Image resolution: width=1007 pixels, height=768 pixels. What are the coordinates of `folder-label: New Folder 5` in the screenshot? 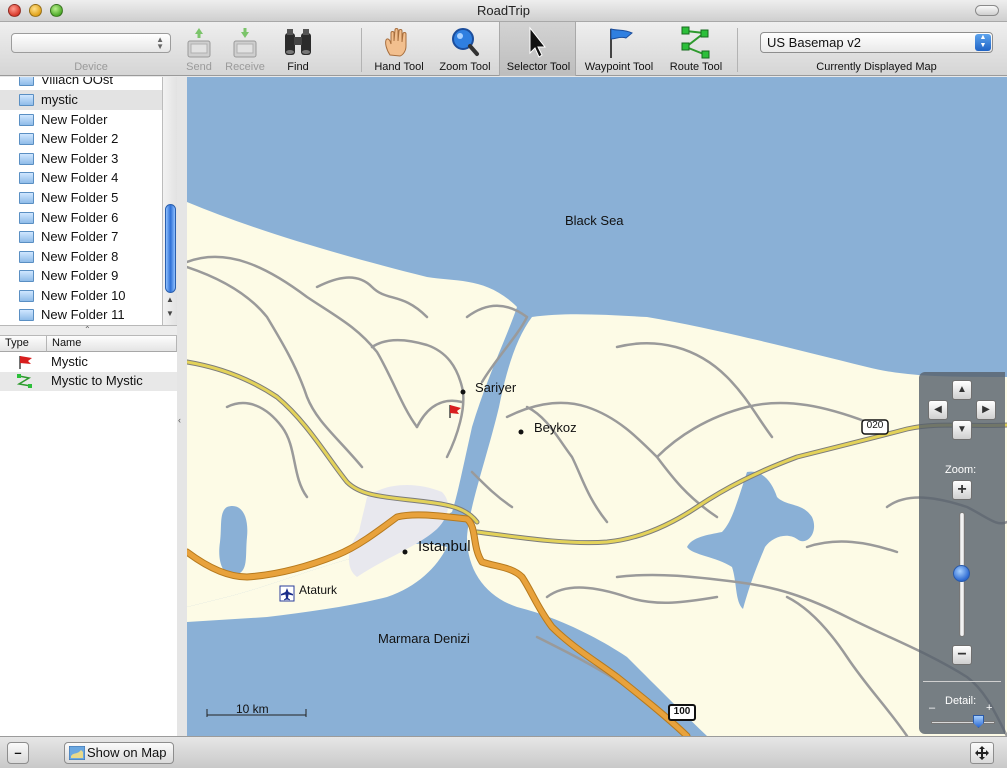 It's located at (80, 197).